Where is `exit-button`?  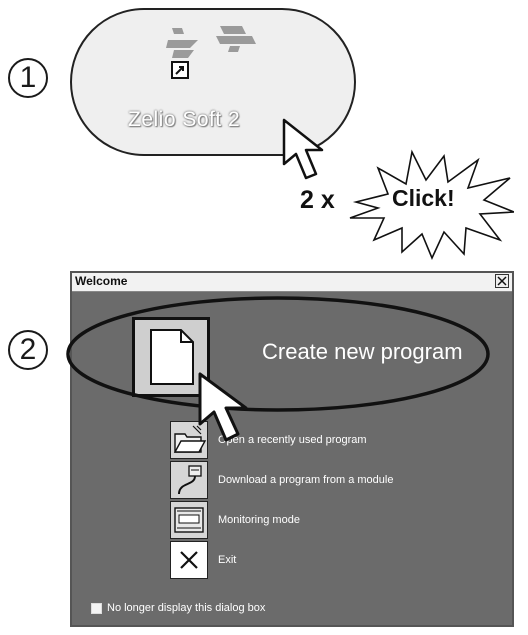
exit-button is located at coordinates (189, 560).